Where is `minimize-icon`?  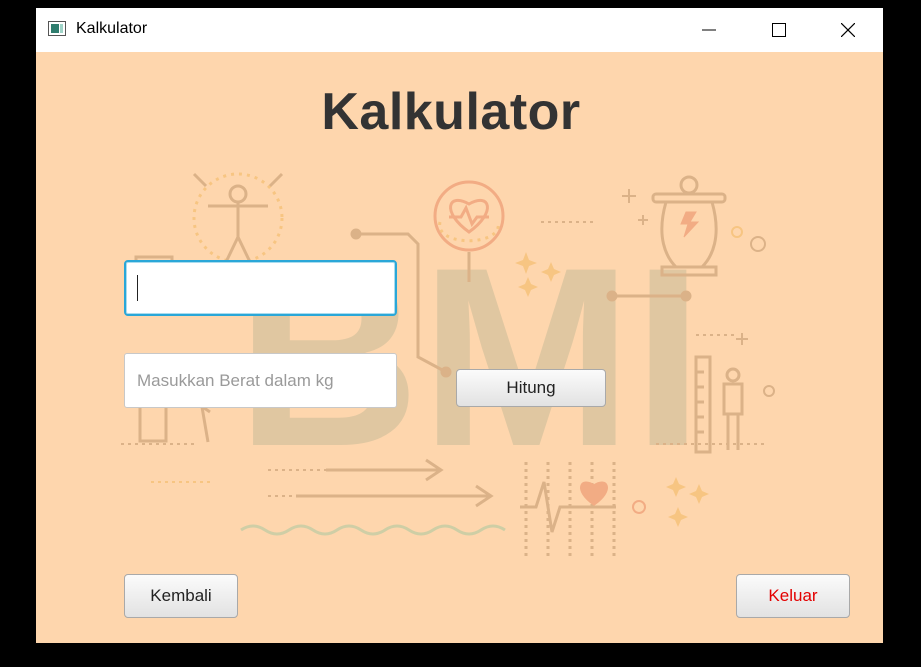 minimize-icon is located at coordinates (709, 30).